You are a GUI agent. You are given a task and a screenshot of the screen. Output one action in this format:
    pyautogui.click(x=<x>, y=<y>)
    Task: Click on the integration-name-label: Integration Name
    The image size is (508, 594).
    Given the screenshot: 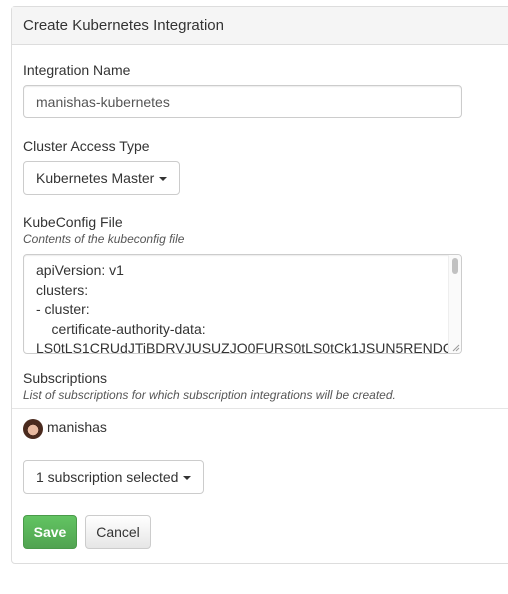 What is the action you would take?
    pyautogui.click(x=77, y=70)
    